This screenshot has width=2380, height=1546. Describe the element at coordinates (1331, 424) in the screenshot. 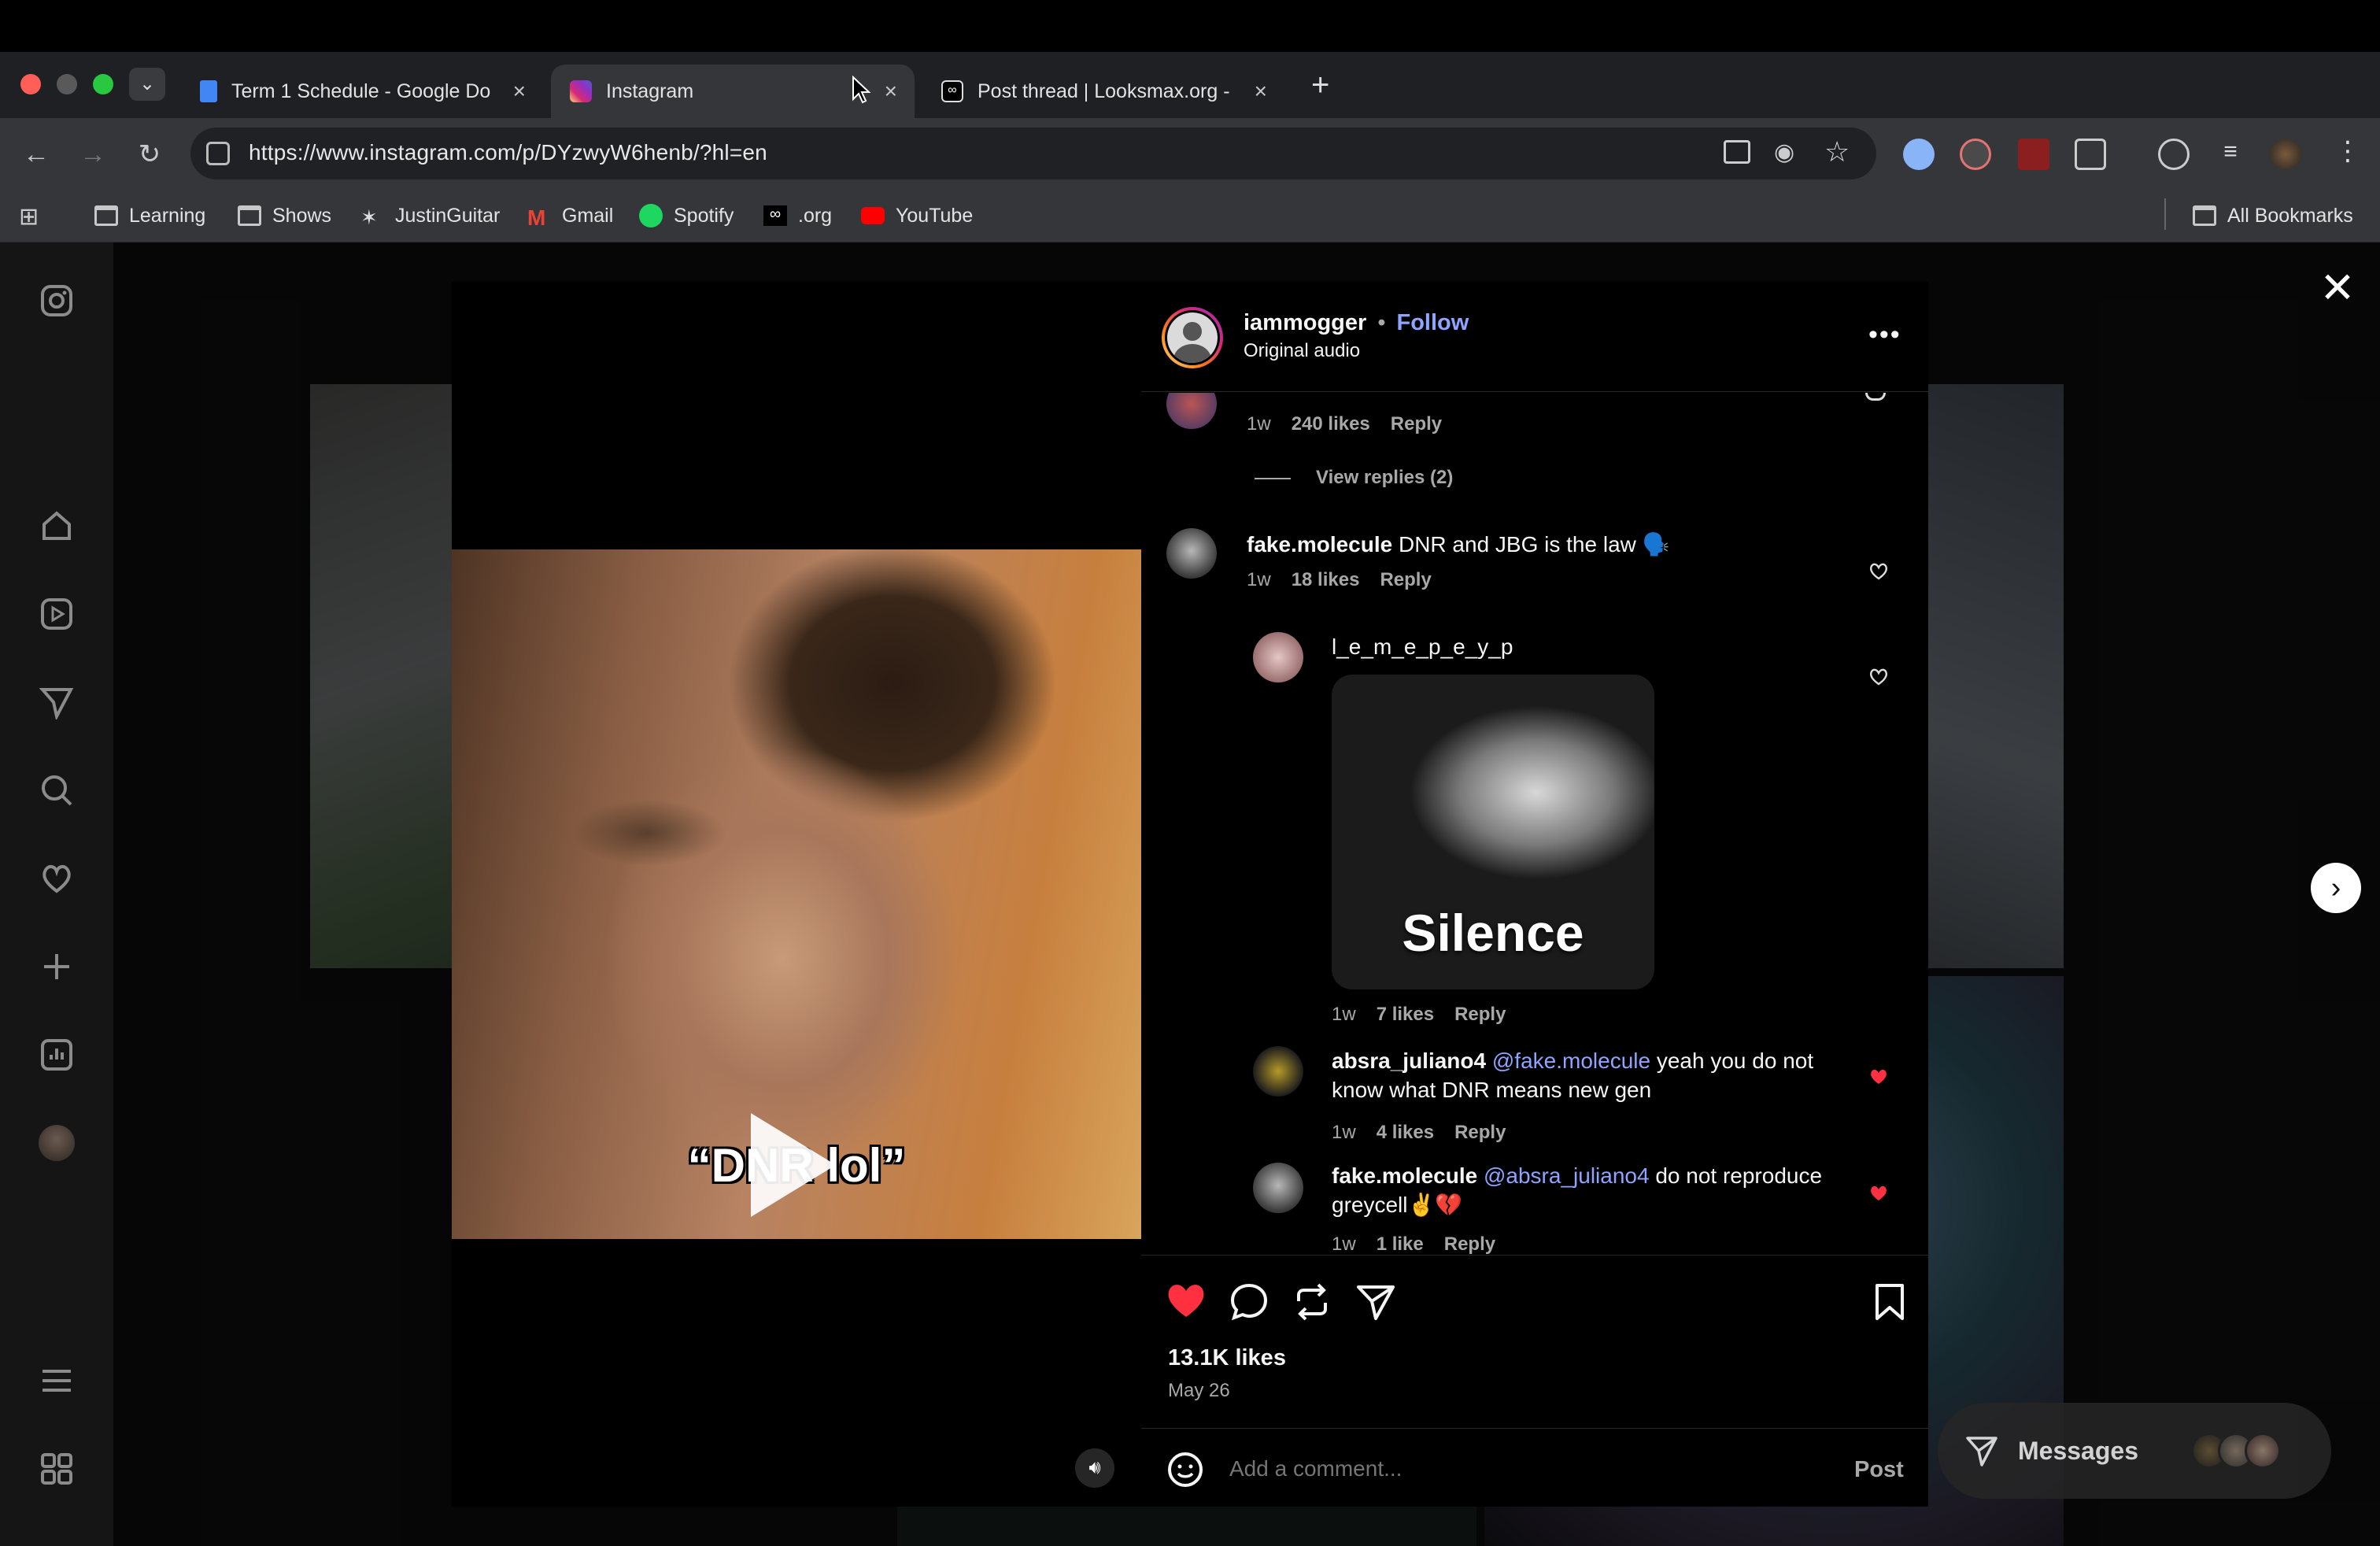

I see `comment-likes: 240 likes` at that location.